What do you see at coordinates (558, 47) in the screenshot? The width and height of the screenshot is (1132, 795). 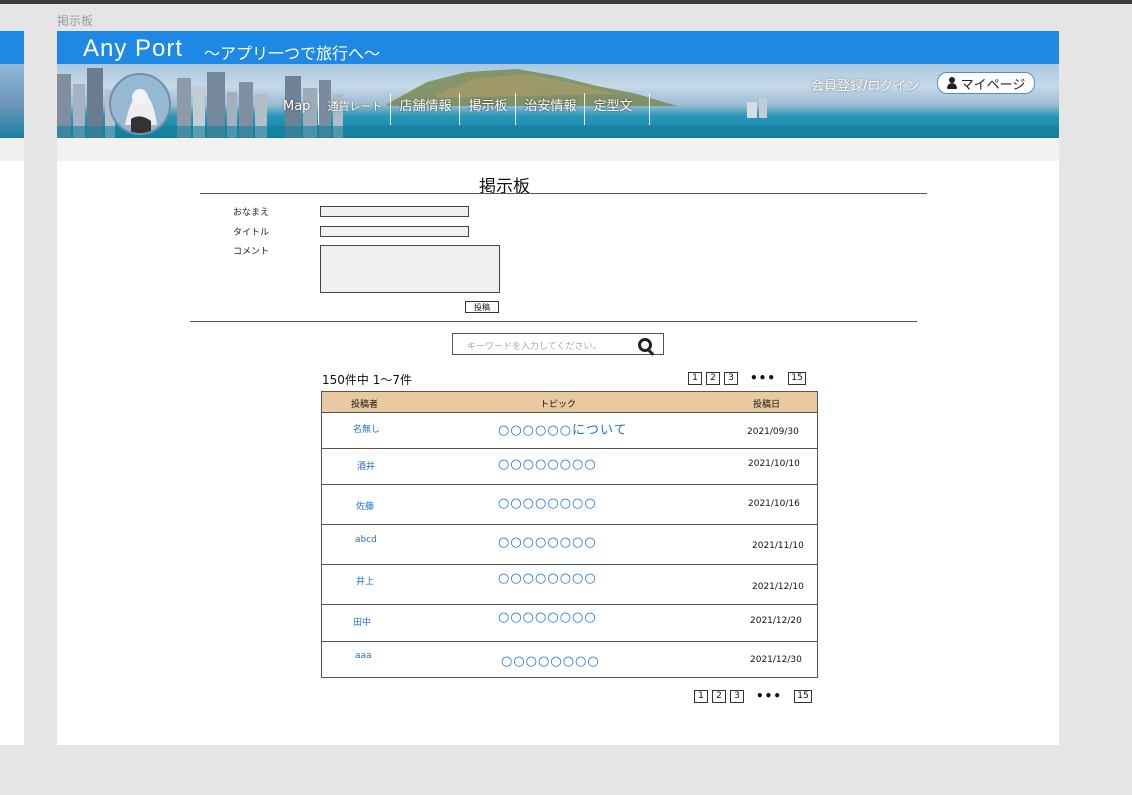 I see `app-header: Any Port 〜アプリ一つで旅行へ〜` at bounding box center [558, 47].